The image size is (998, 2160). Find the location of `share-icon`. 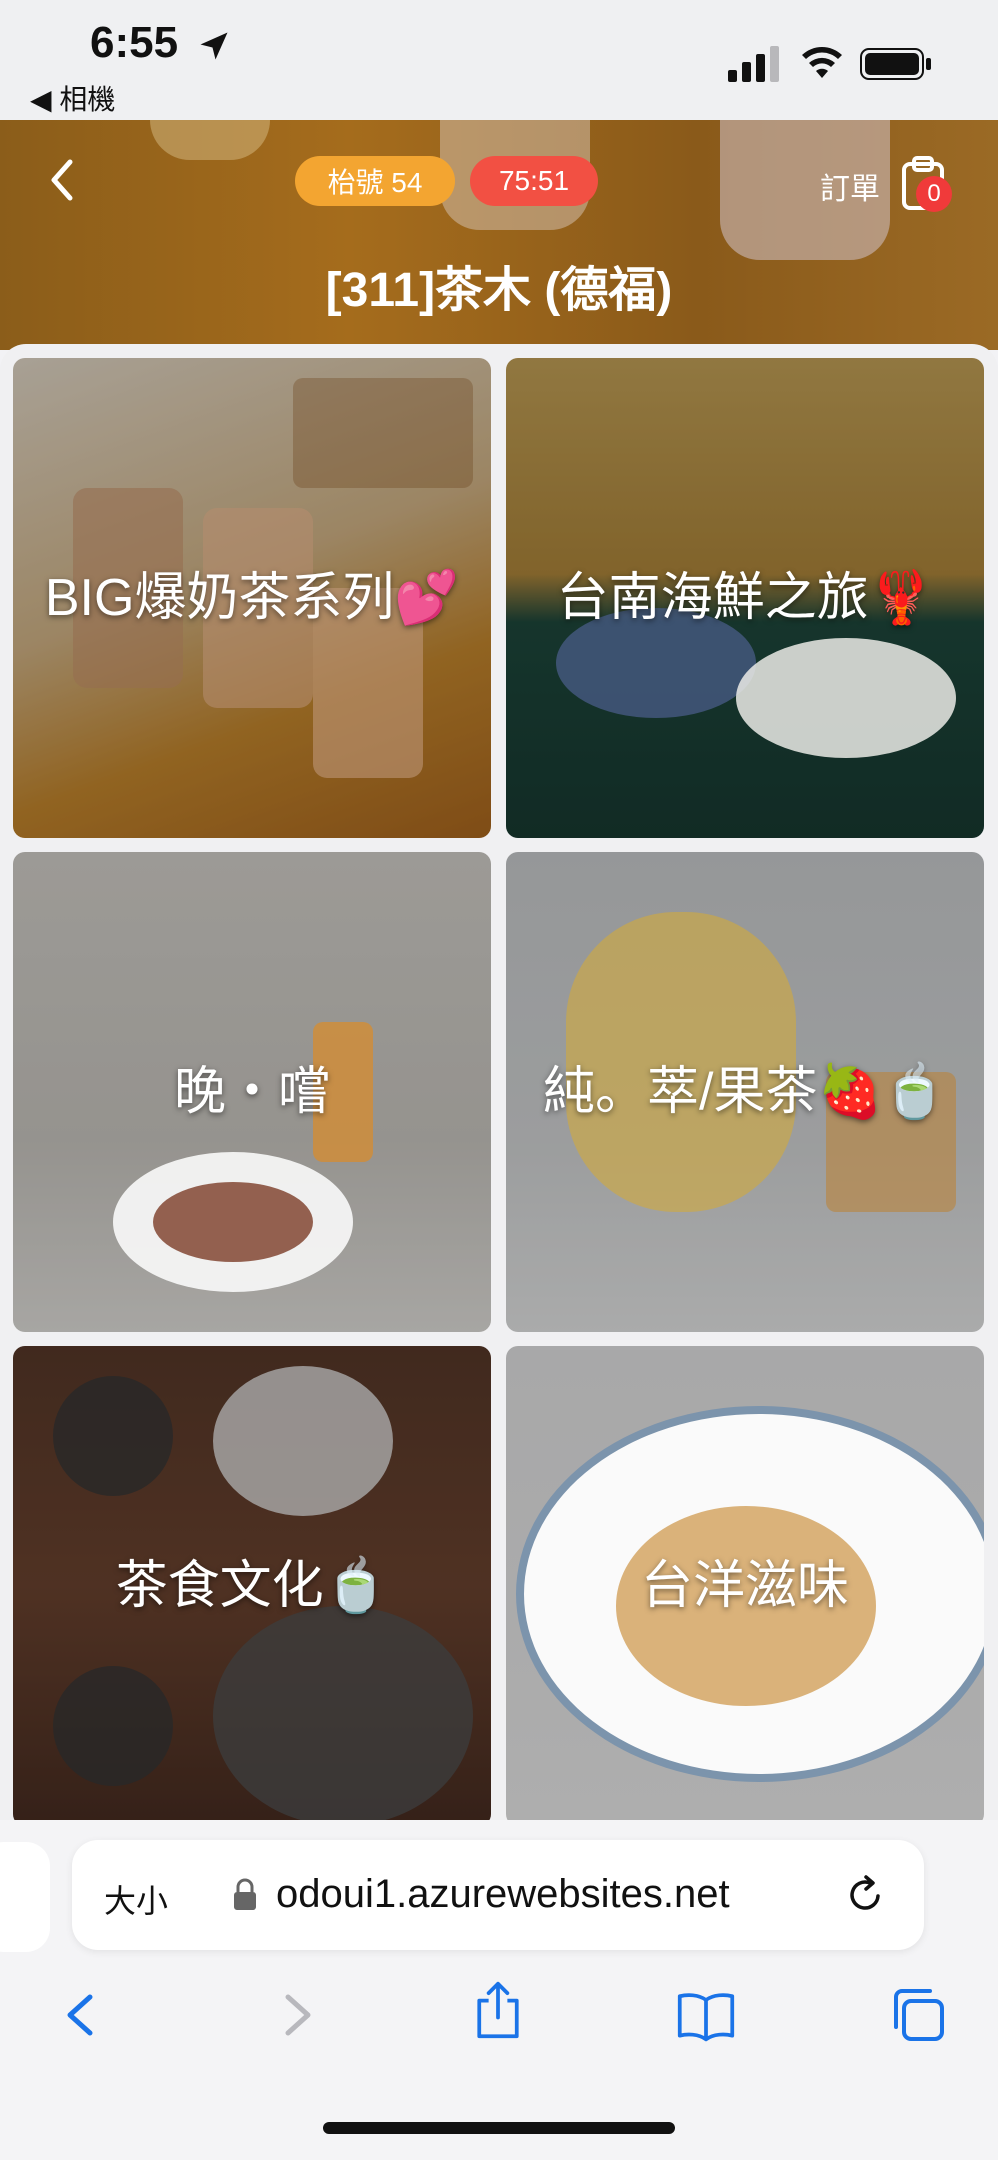

share-icon is located at coordinates (498, 2010).